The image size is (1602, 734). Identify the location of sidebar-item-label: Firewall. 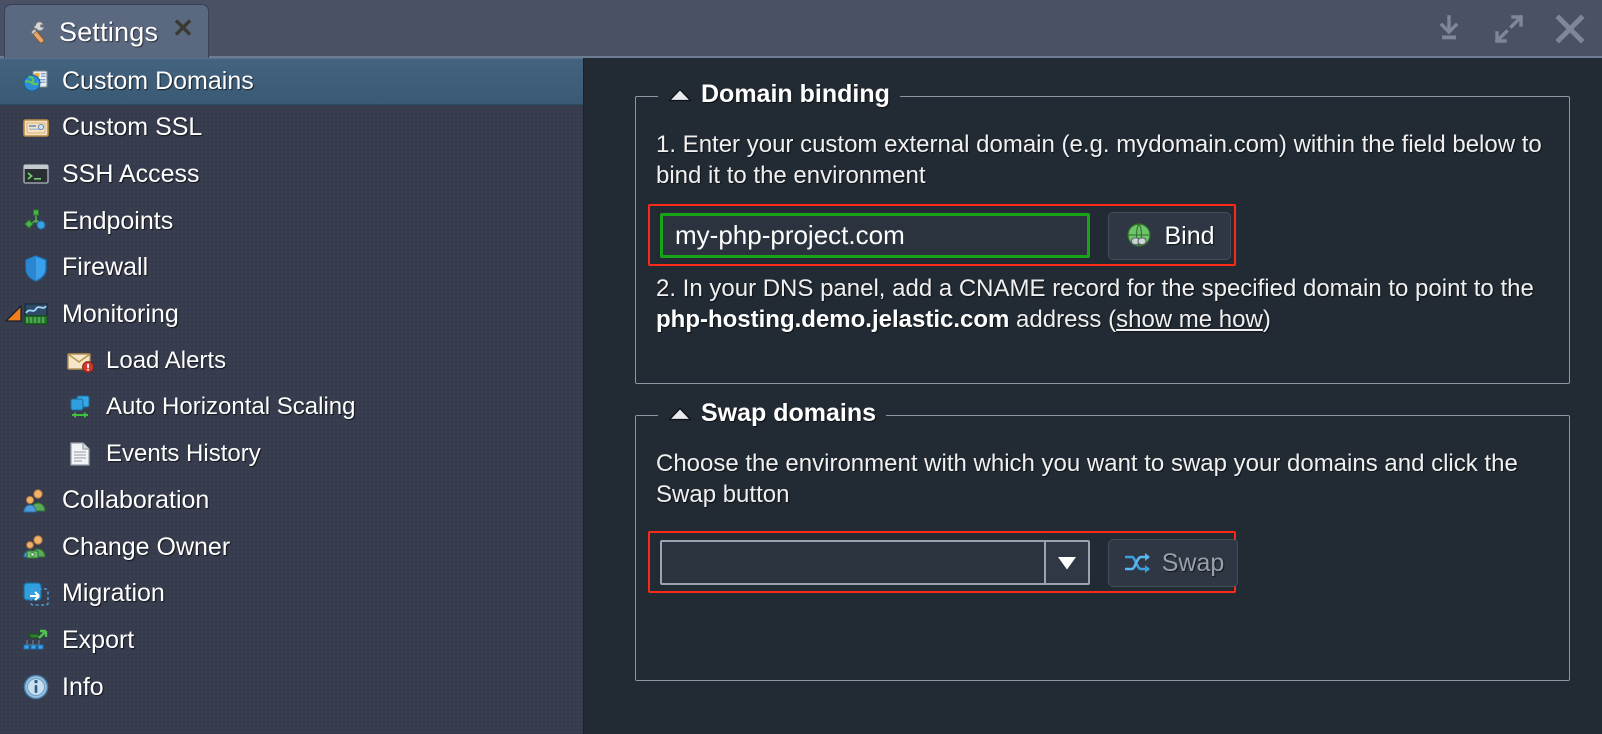
(105, 267).